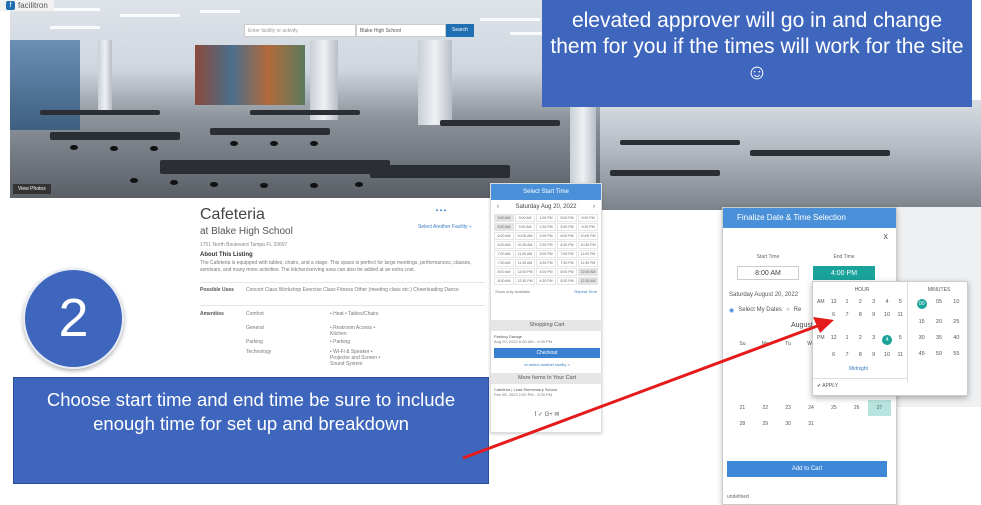 The image size is (981, 505). I want to click on time-slot: 10:30 PM, so click(588, 245).